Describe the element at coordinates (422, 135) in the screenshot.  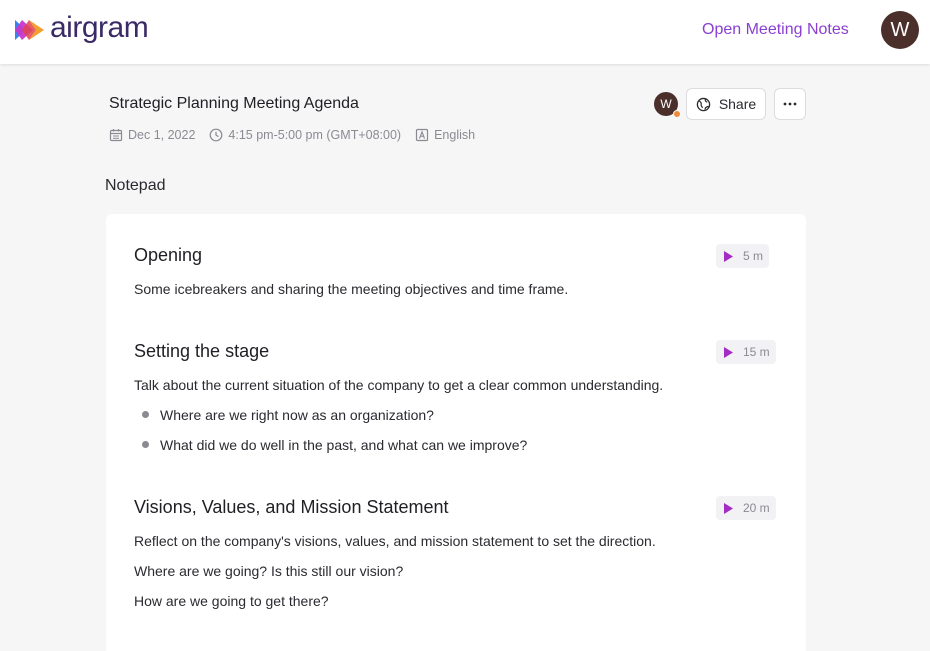
I see `language-icon` at that location.